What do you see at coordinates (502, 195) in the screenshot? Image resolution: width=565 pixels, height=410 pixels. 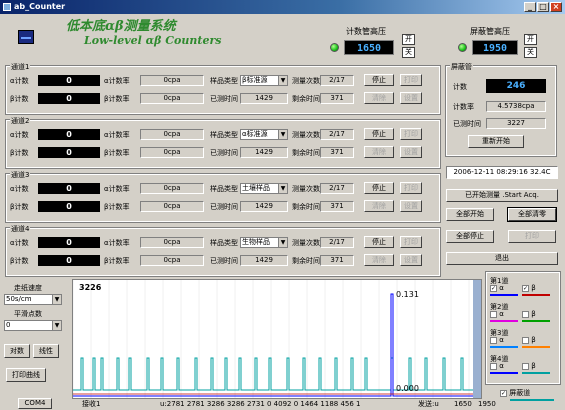 I see `status-display: 已开始测量 .Start Acq.` at bounding box center [502, 195].